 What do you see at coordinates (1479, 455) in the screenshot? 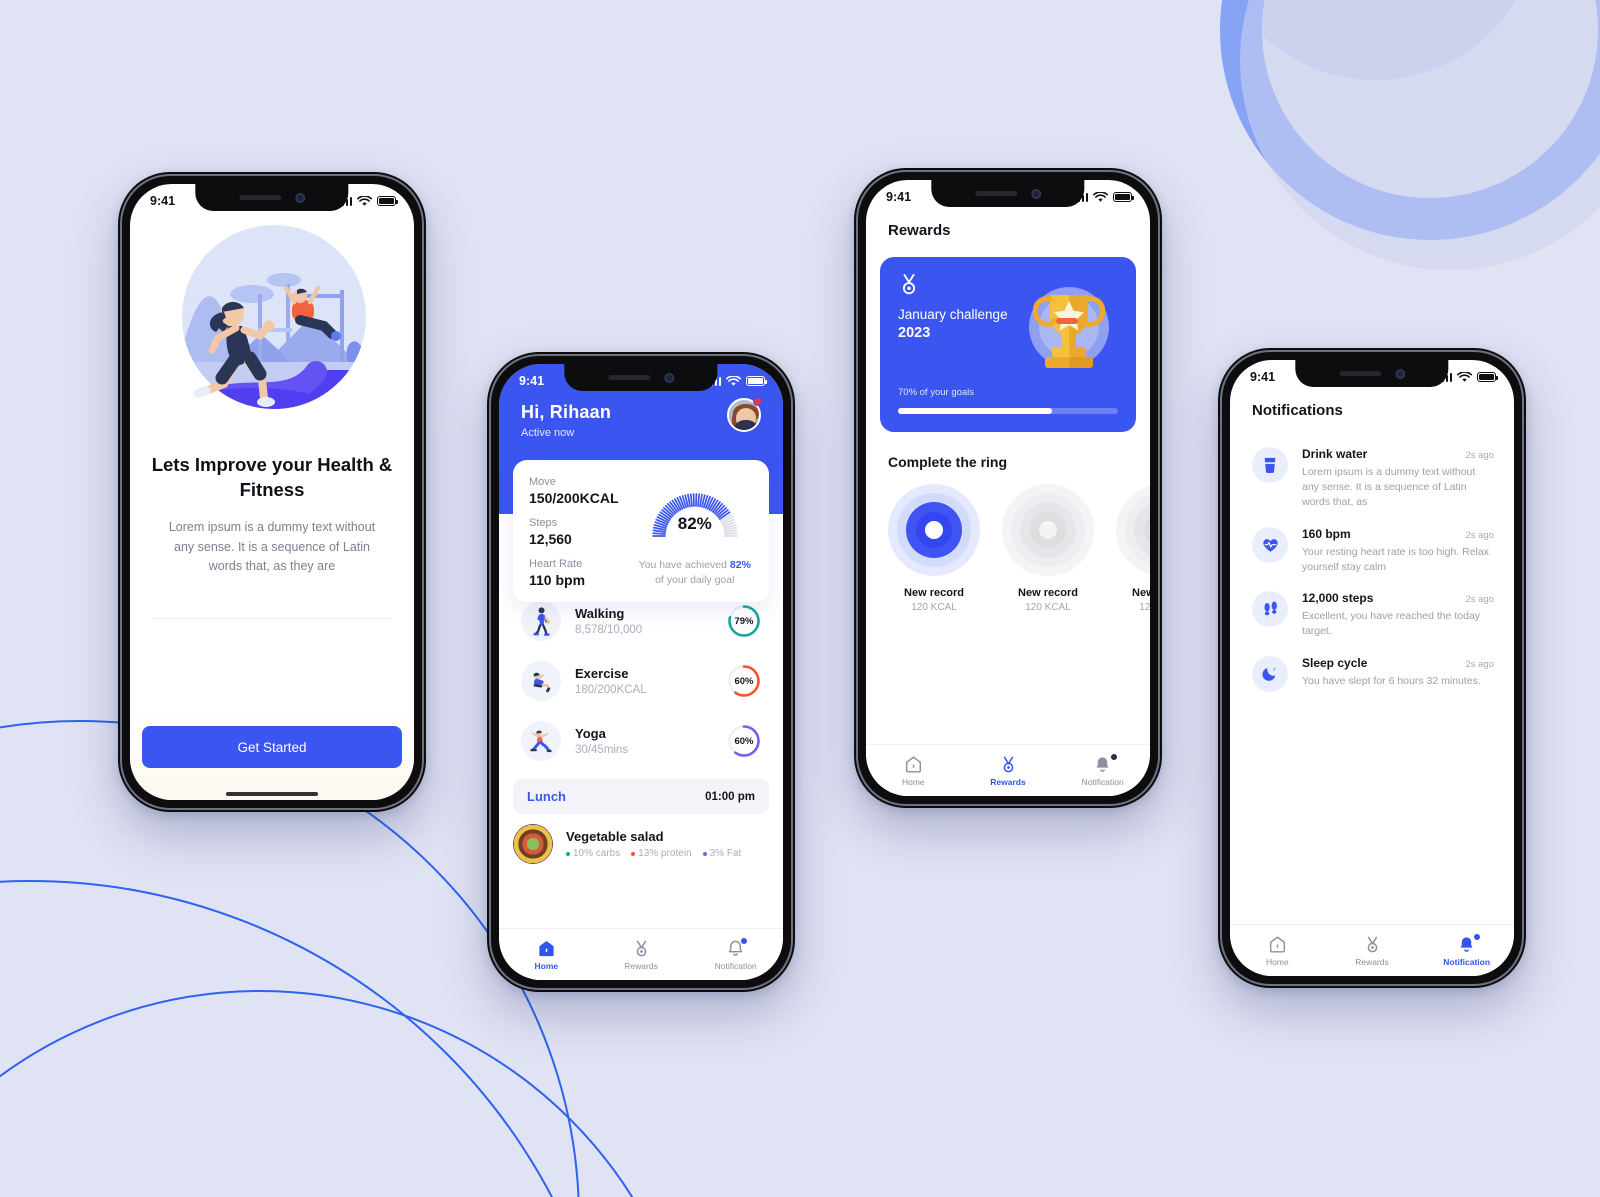
I see `notification-time: 2s ago` at bounding box center [1479, 455].